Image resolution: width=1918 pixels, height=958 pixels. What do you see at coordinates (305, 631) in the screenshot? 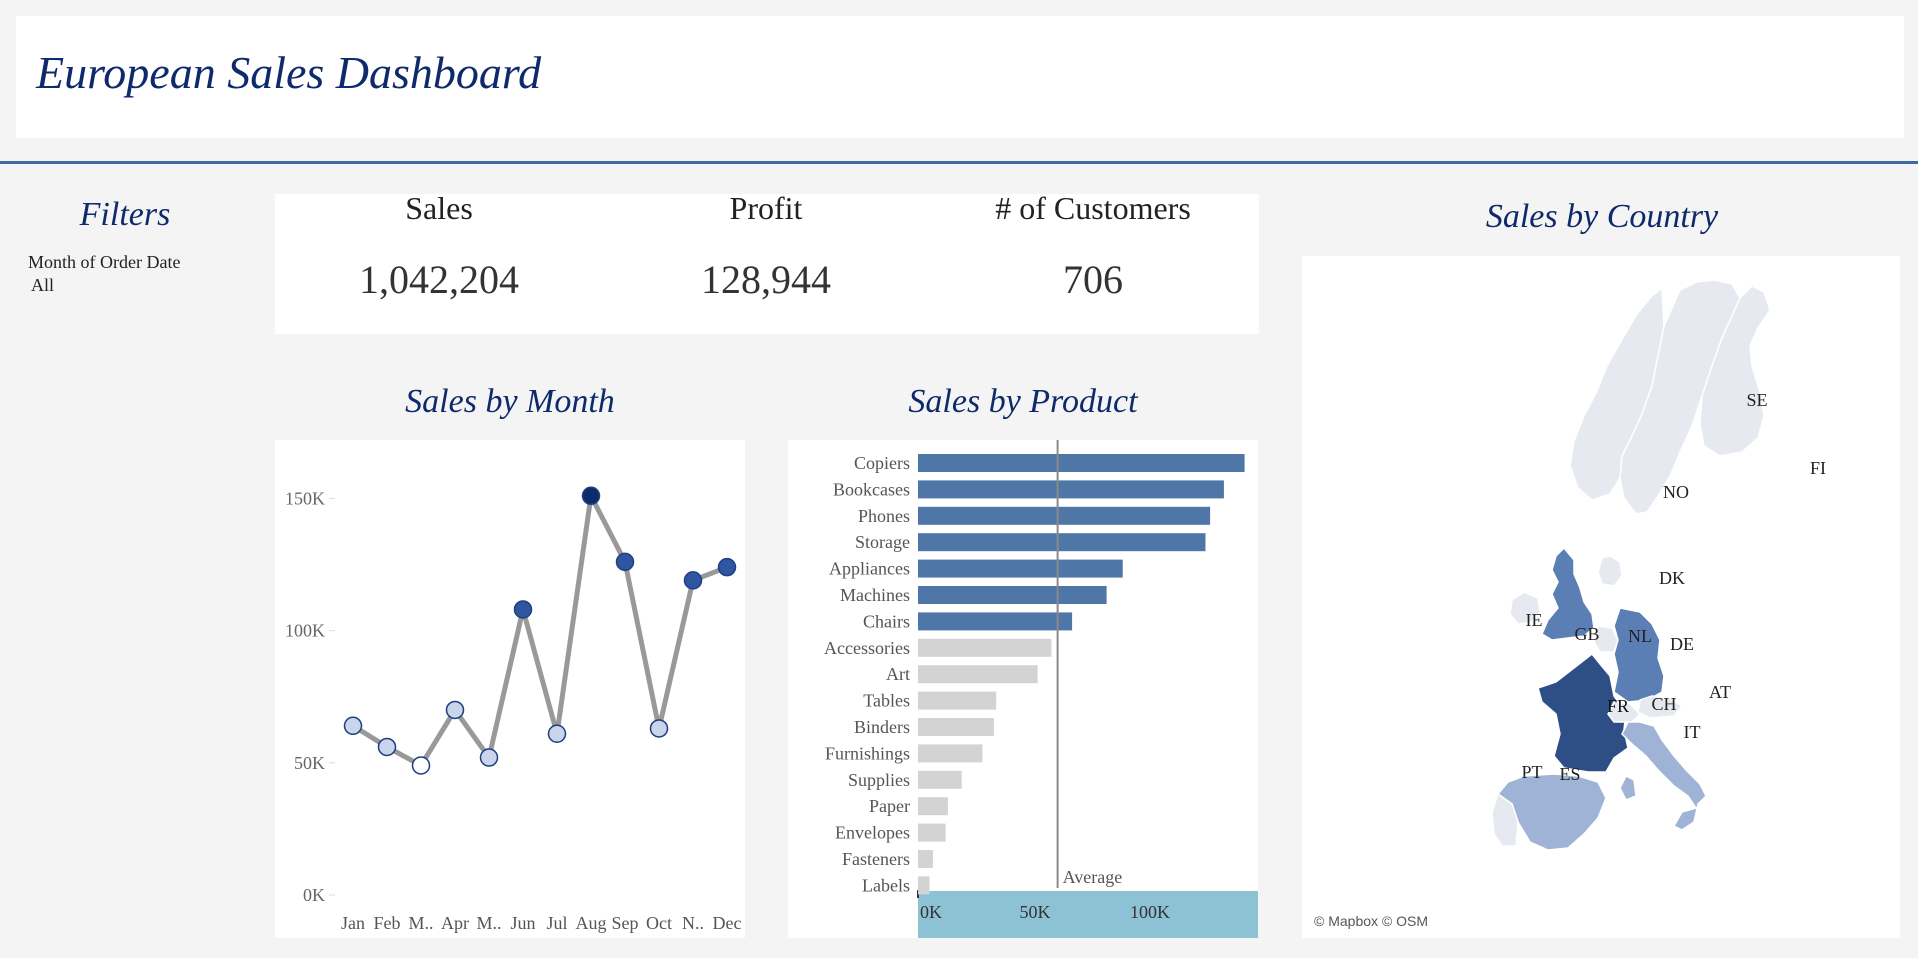
I see `month-ytick-label: 100K` at bounding box center [305, 631].